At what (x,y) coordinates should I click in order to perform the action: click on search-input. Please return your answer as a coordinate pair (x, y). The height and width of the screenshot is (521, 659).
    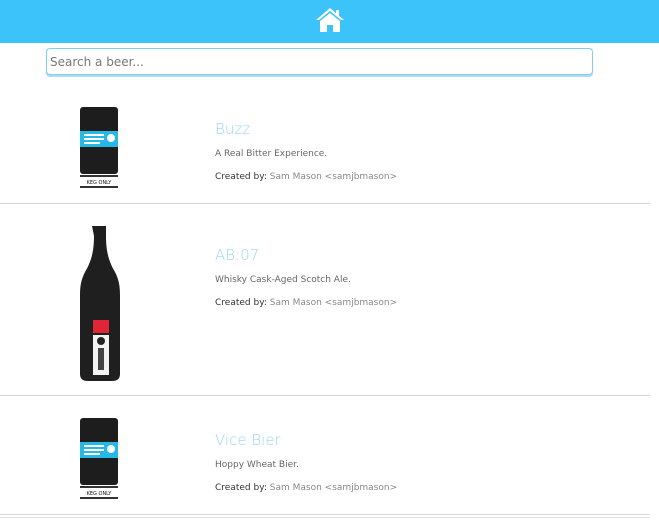
    Looking at the image, I should click on (319, 61).